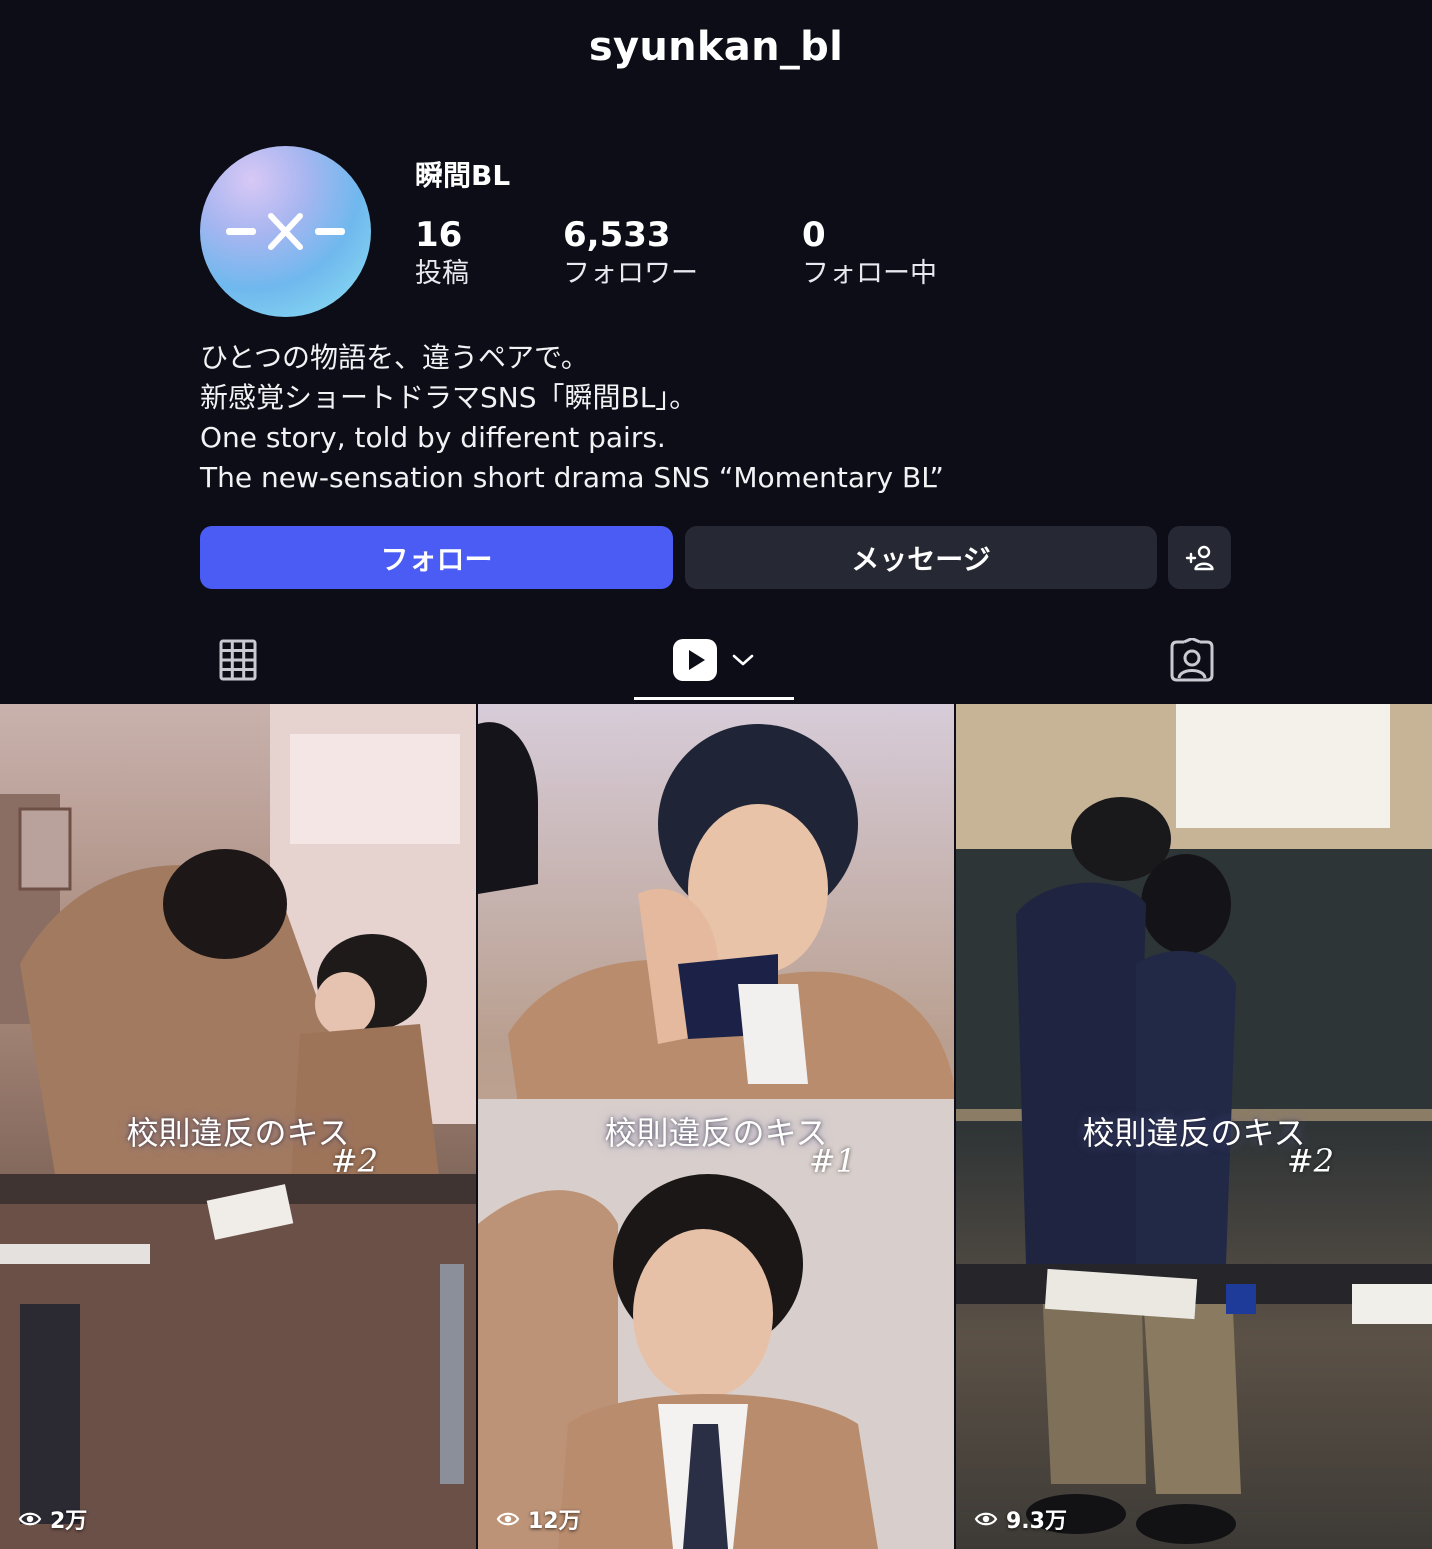 The height and width of the screenshot is (1549, 1432). I want to click on tab-posts-grid, so click(238, 660).